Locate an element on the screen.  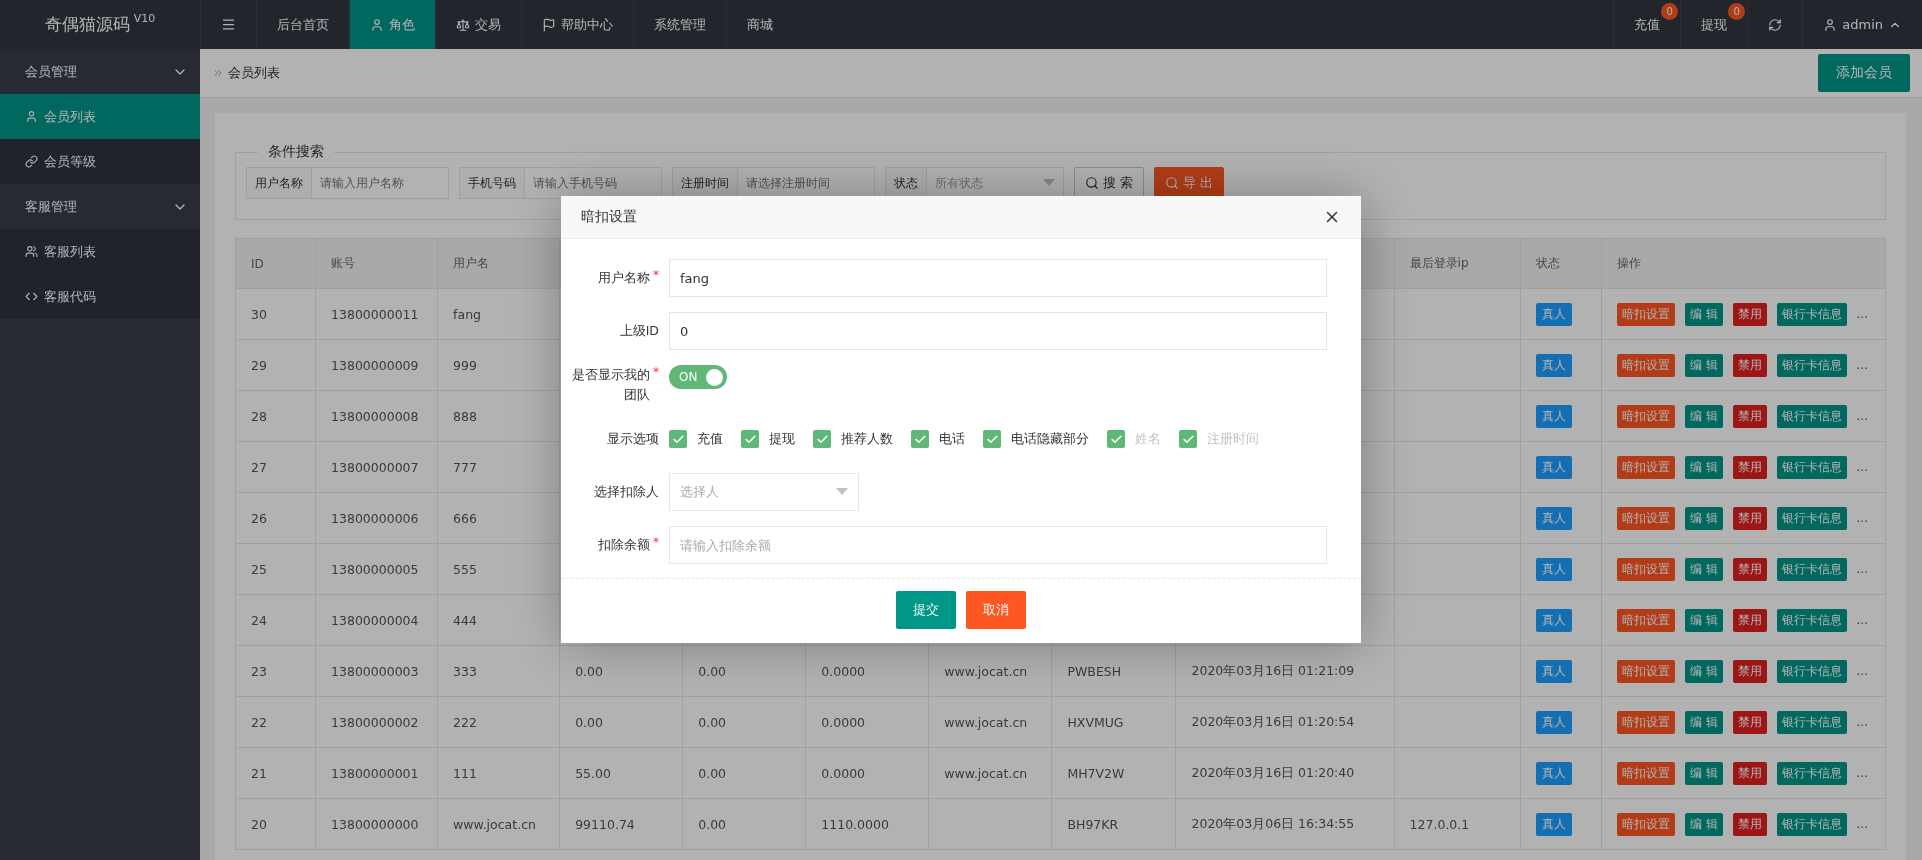
sidebar-item: 客服列表 is located at coordinates (100, 251).